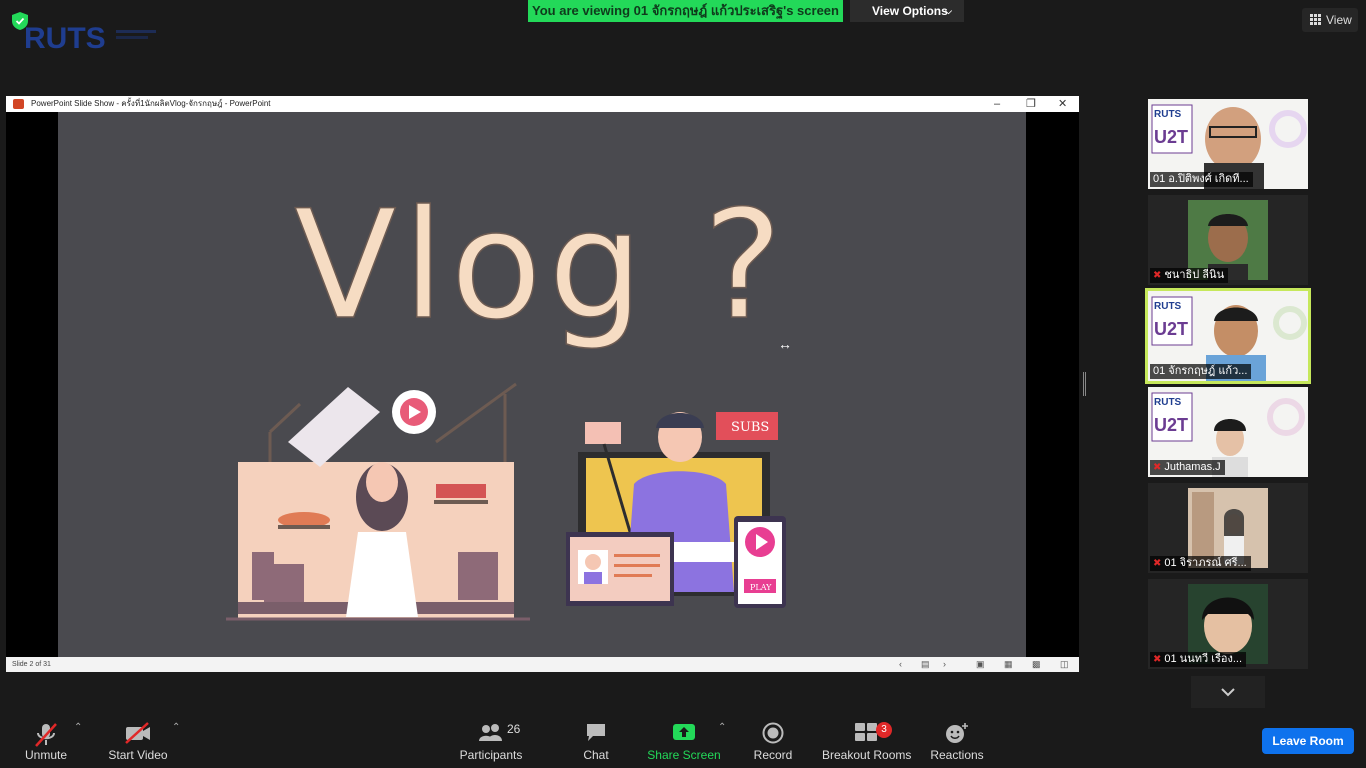  What do you see at coordinates (137, 733) in the screenshot?
I see `video-camera-off-icon` at bounding box center [137, 733].